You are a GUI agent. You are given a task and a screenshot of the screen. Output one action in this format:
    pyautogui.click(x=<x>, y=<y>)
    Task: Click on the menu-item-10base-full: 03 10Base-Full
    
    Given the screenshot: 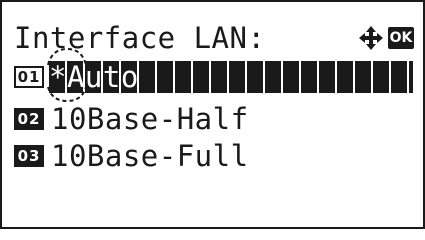 What is the action you would take?
    pyautogui.click(x=131, y=156)
    